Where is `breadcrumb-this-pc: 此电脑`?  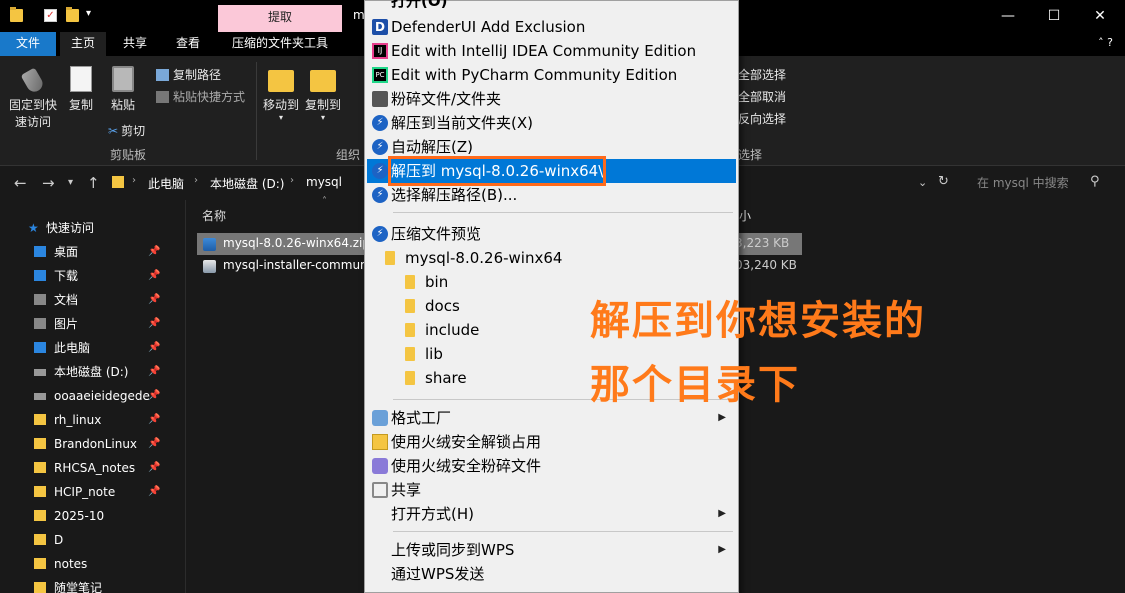
breadcrumb-this-pc: 此电脑 is located at coordinates (166, 183).